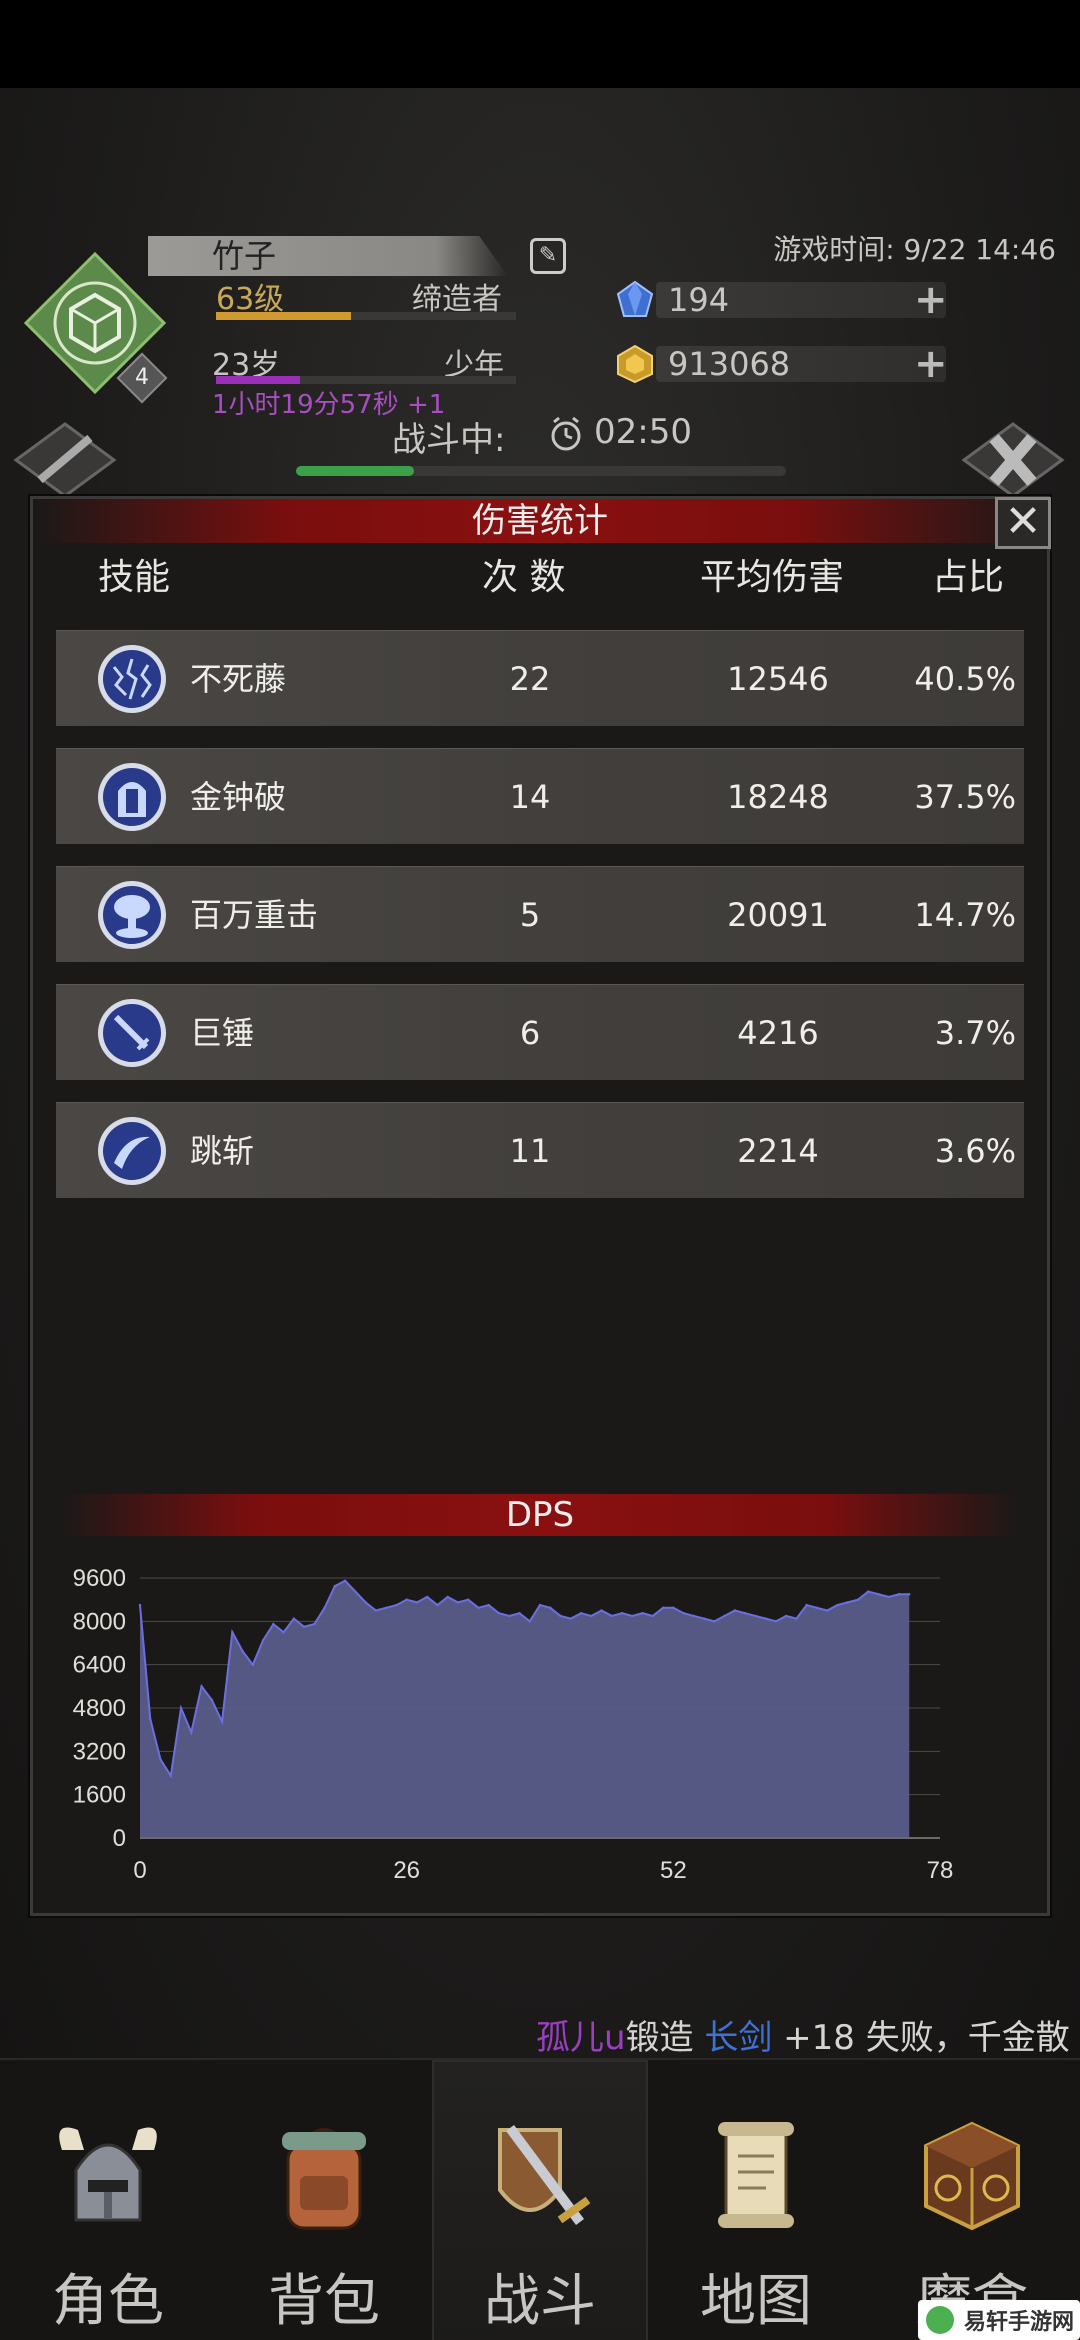 The image size is (1080, 2340). What do you see at coordinates (940, 1870) in the screenshot?
I see `x-tick-label: 78` at bounding box center [940, 1870].